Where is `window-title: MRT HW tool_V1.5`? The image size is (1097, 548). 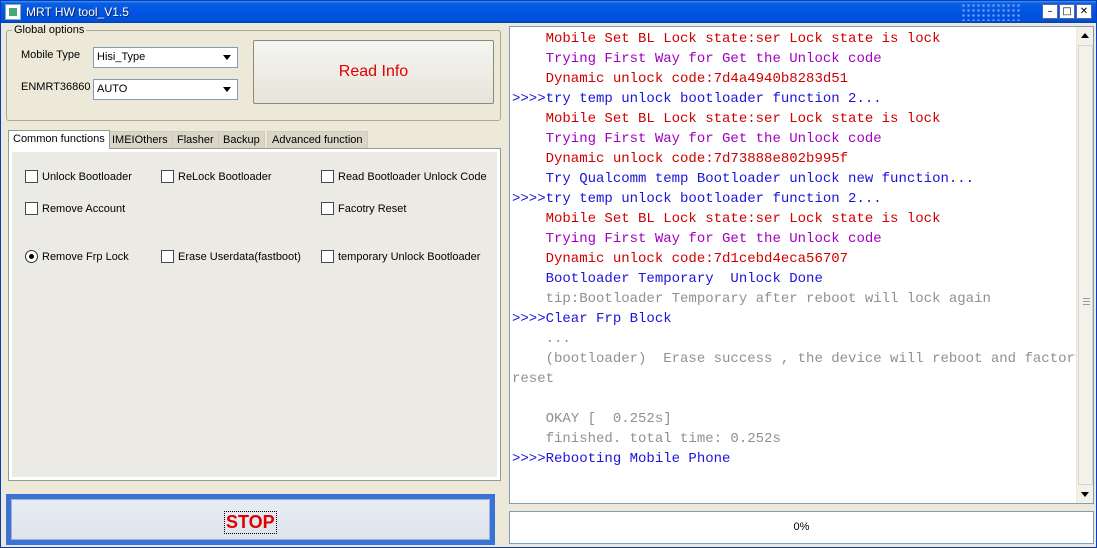
window-title: MRT HW tool_V1.5 is located at coordinates (77, 12).